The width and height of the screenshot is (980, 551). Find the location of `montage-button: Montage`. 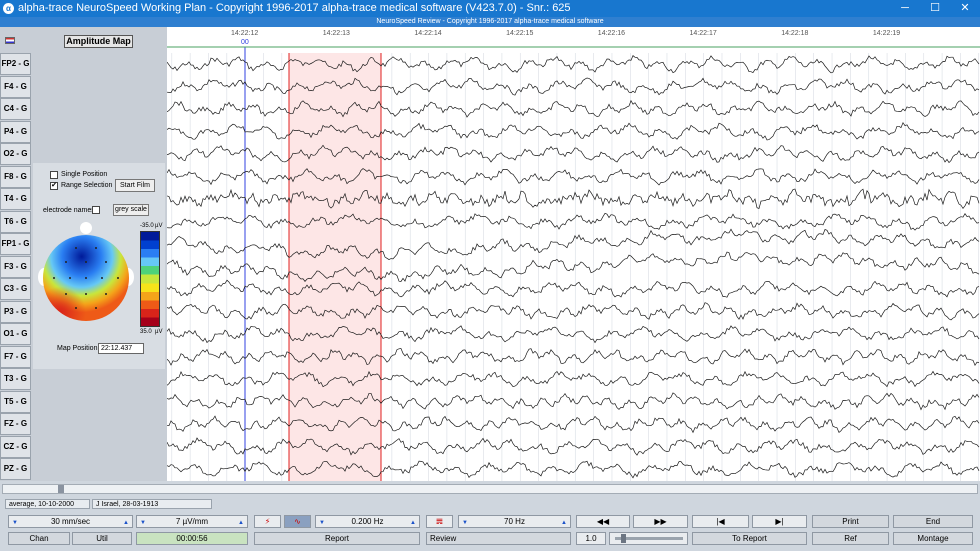

montage-button: Montage is located at coordinates (933, 538).